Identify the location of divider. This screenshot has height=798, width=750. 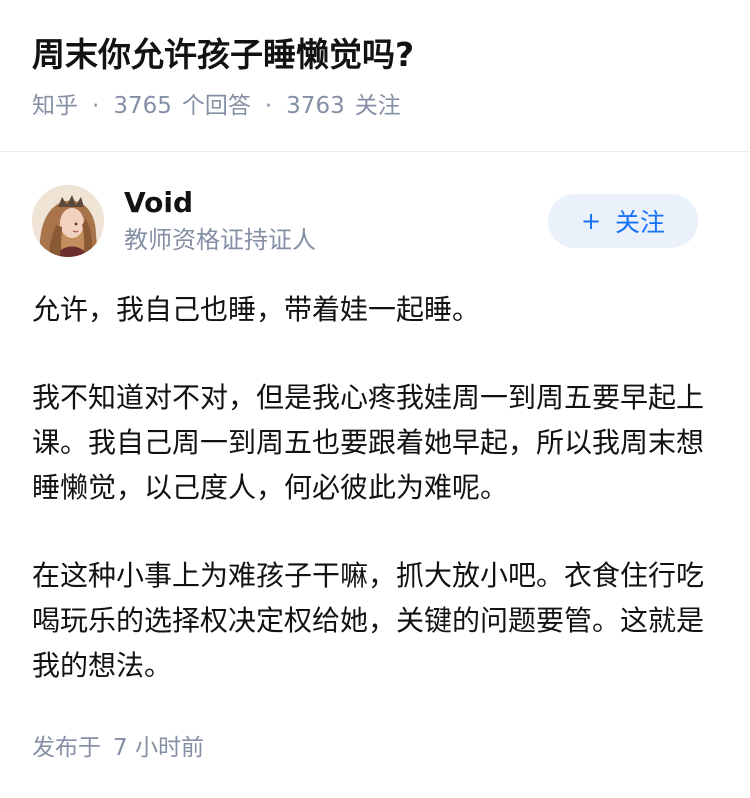
(375, 151).